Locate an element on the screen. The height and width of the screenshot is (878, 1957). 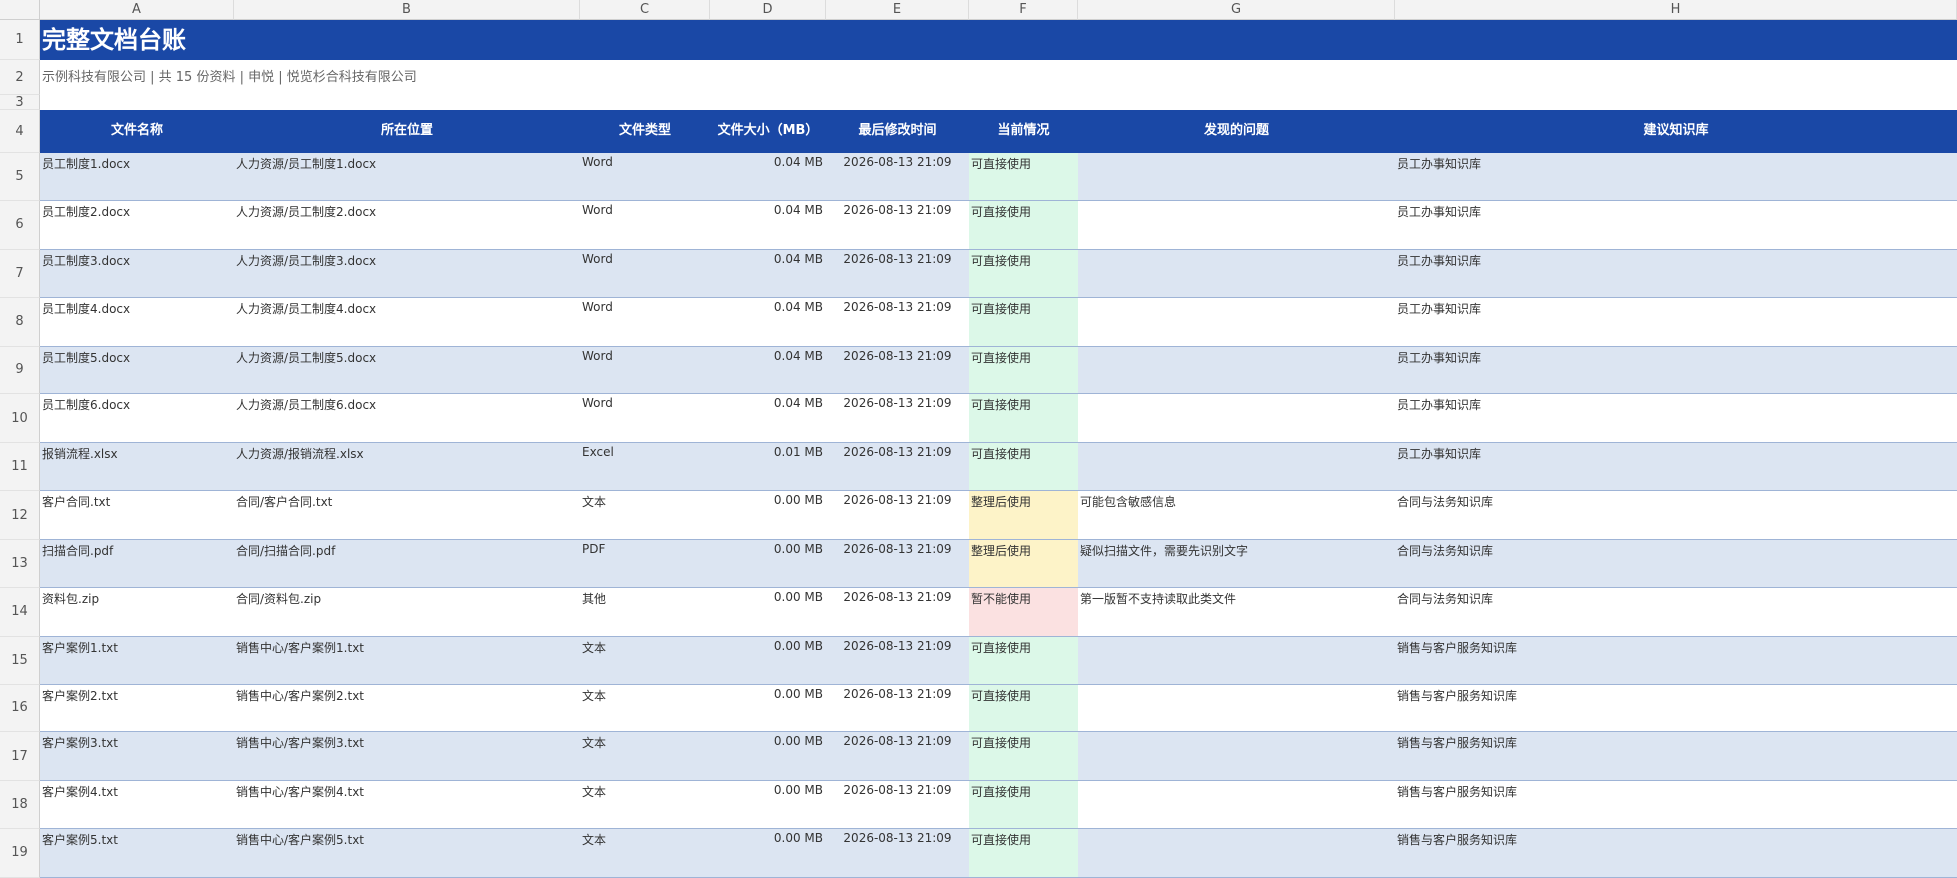
path-cell: 人力资源/员工制度5.docx is located at coordinates (407, 370).